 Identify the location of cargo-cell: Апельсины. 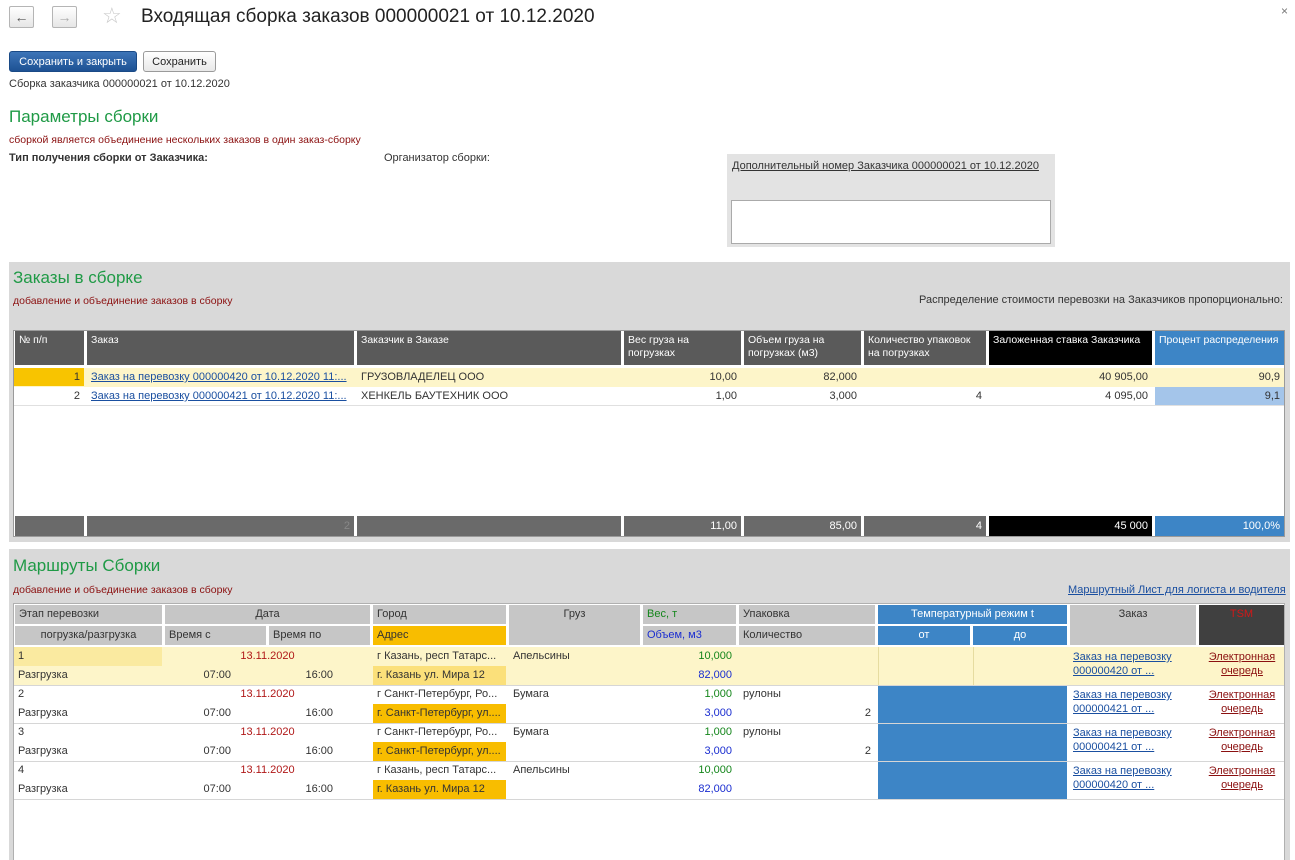
(541, 656).